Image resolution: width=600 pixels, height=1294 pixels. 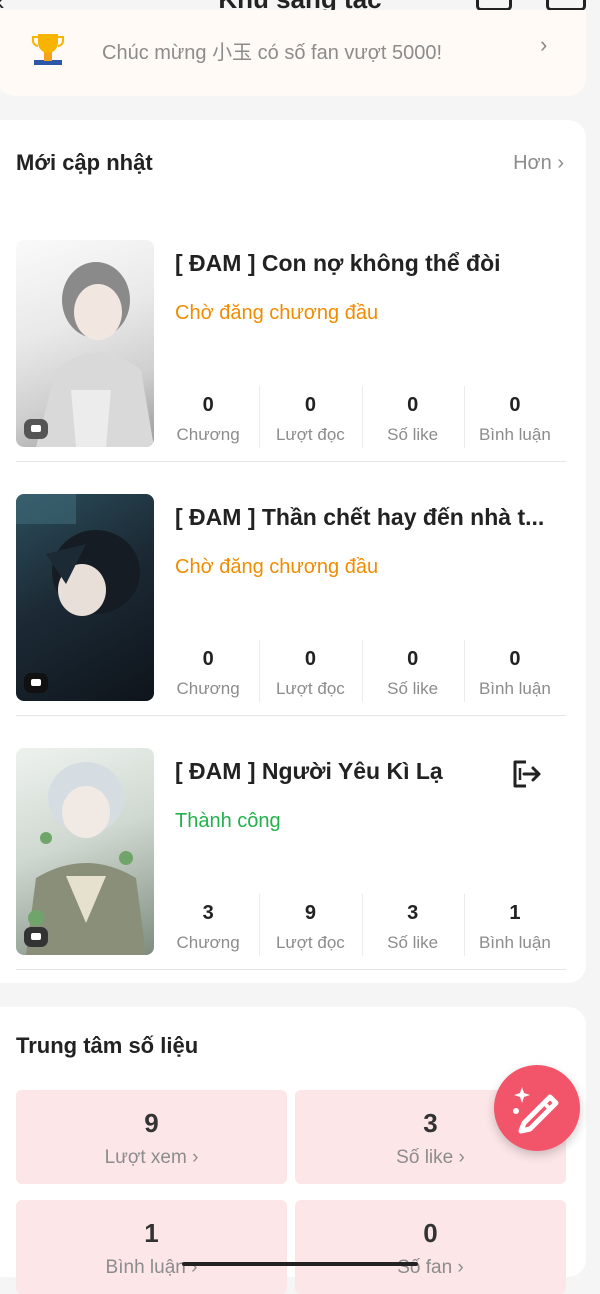 I want to click on create-fab-button, so click(x=537, y=1108).